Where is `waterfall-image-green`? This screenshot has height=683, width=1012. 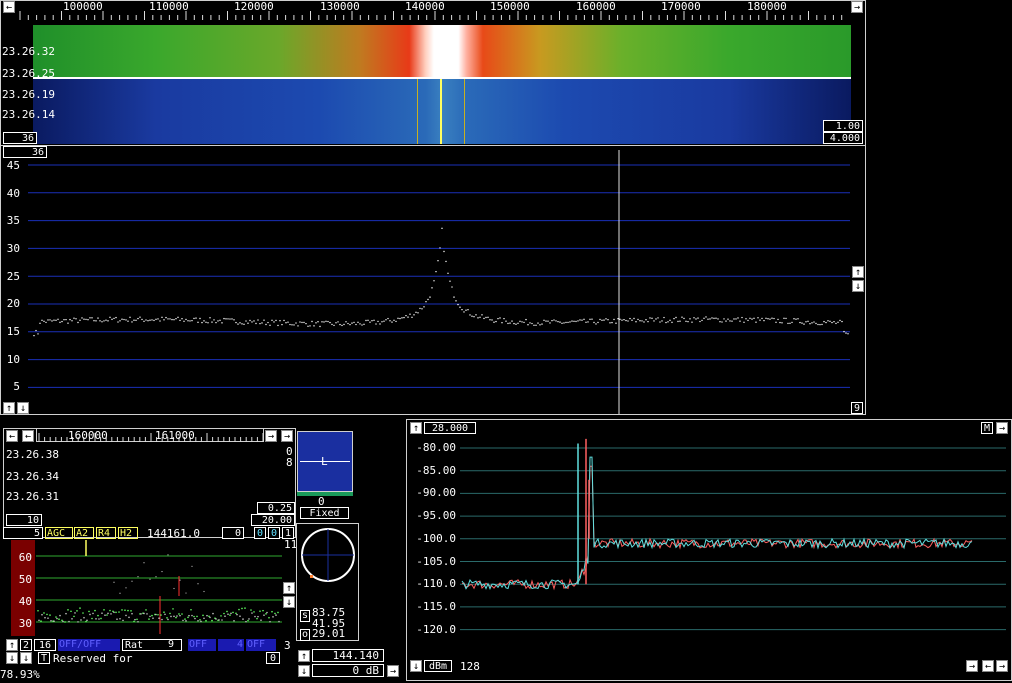 waterfall-image-green is located at coordinates (442, 51).